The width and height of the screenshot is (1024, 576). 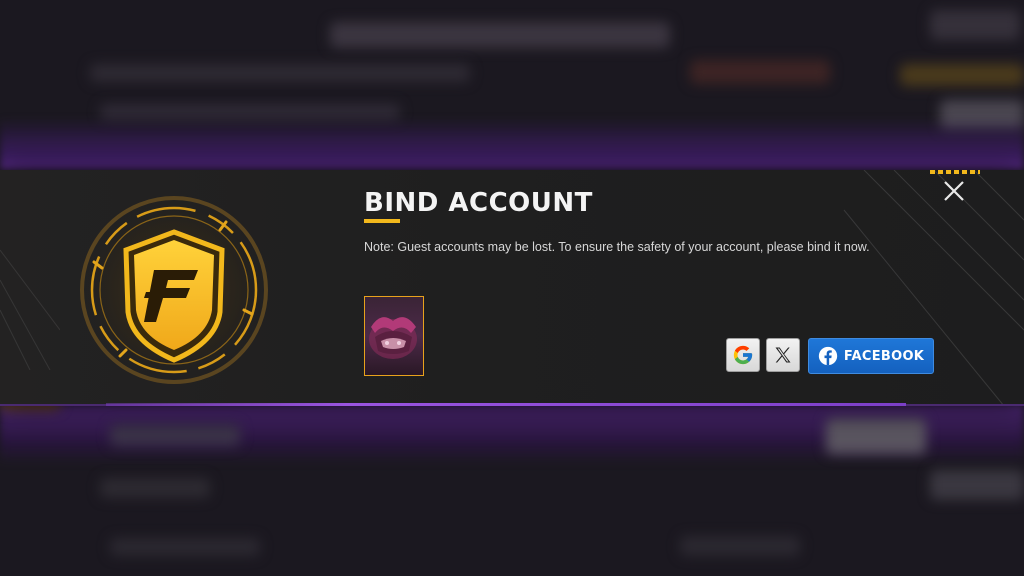 I want to click on background-tab, so click(x=975, y=25).